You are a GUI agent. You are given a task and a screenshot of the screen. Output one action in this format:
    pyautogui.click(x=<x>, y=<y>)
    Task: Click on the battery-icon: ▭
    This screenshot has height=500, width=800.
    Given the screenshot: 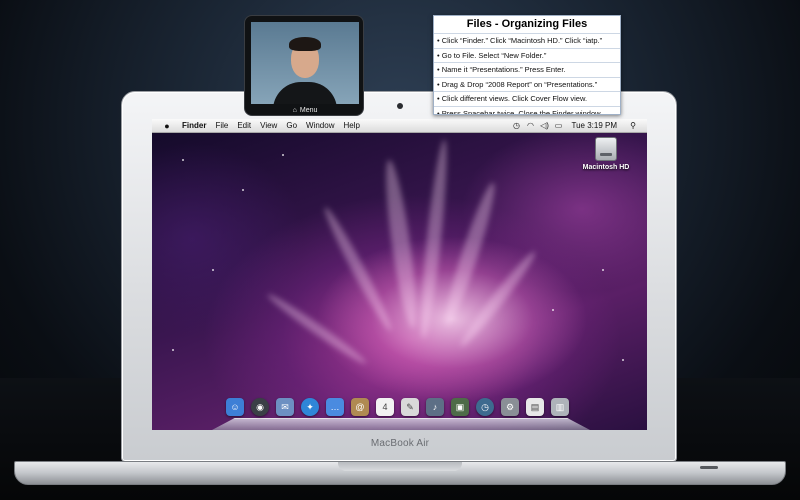 What is the action you would take?
    pyautogui.click(x=558, y=125)
    